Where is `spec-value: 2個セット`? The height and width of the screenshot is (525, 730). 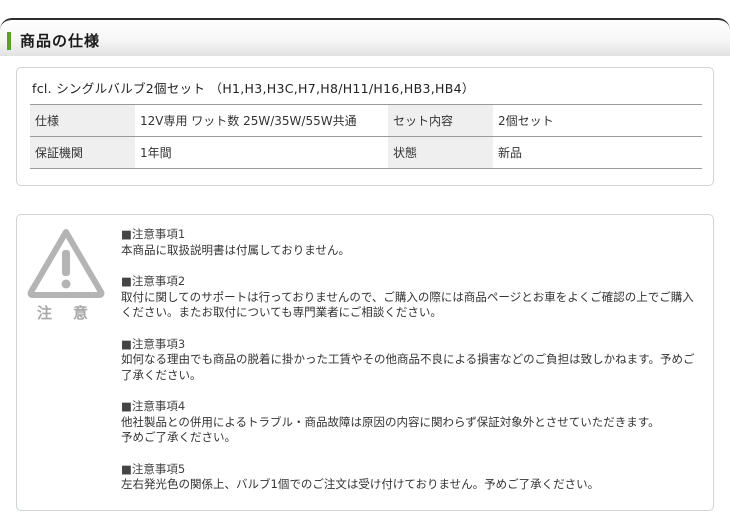 spec-value: 2個セット is located at coordinates (597, 120).